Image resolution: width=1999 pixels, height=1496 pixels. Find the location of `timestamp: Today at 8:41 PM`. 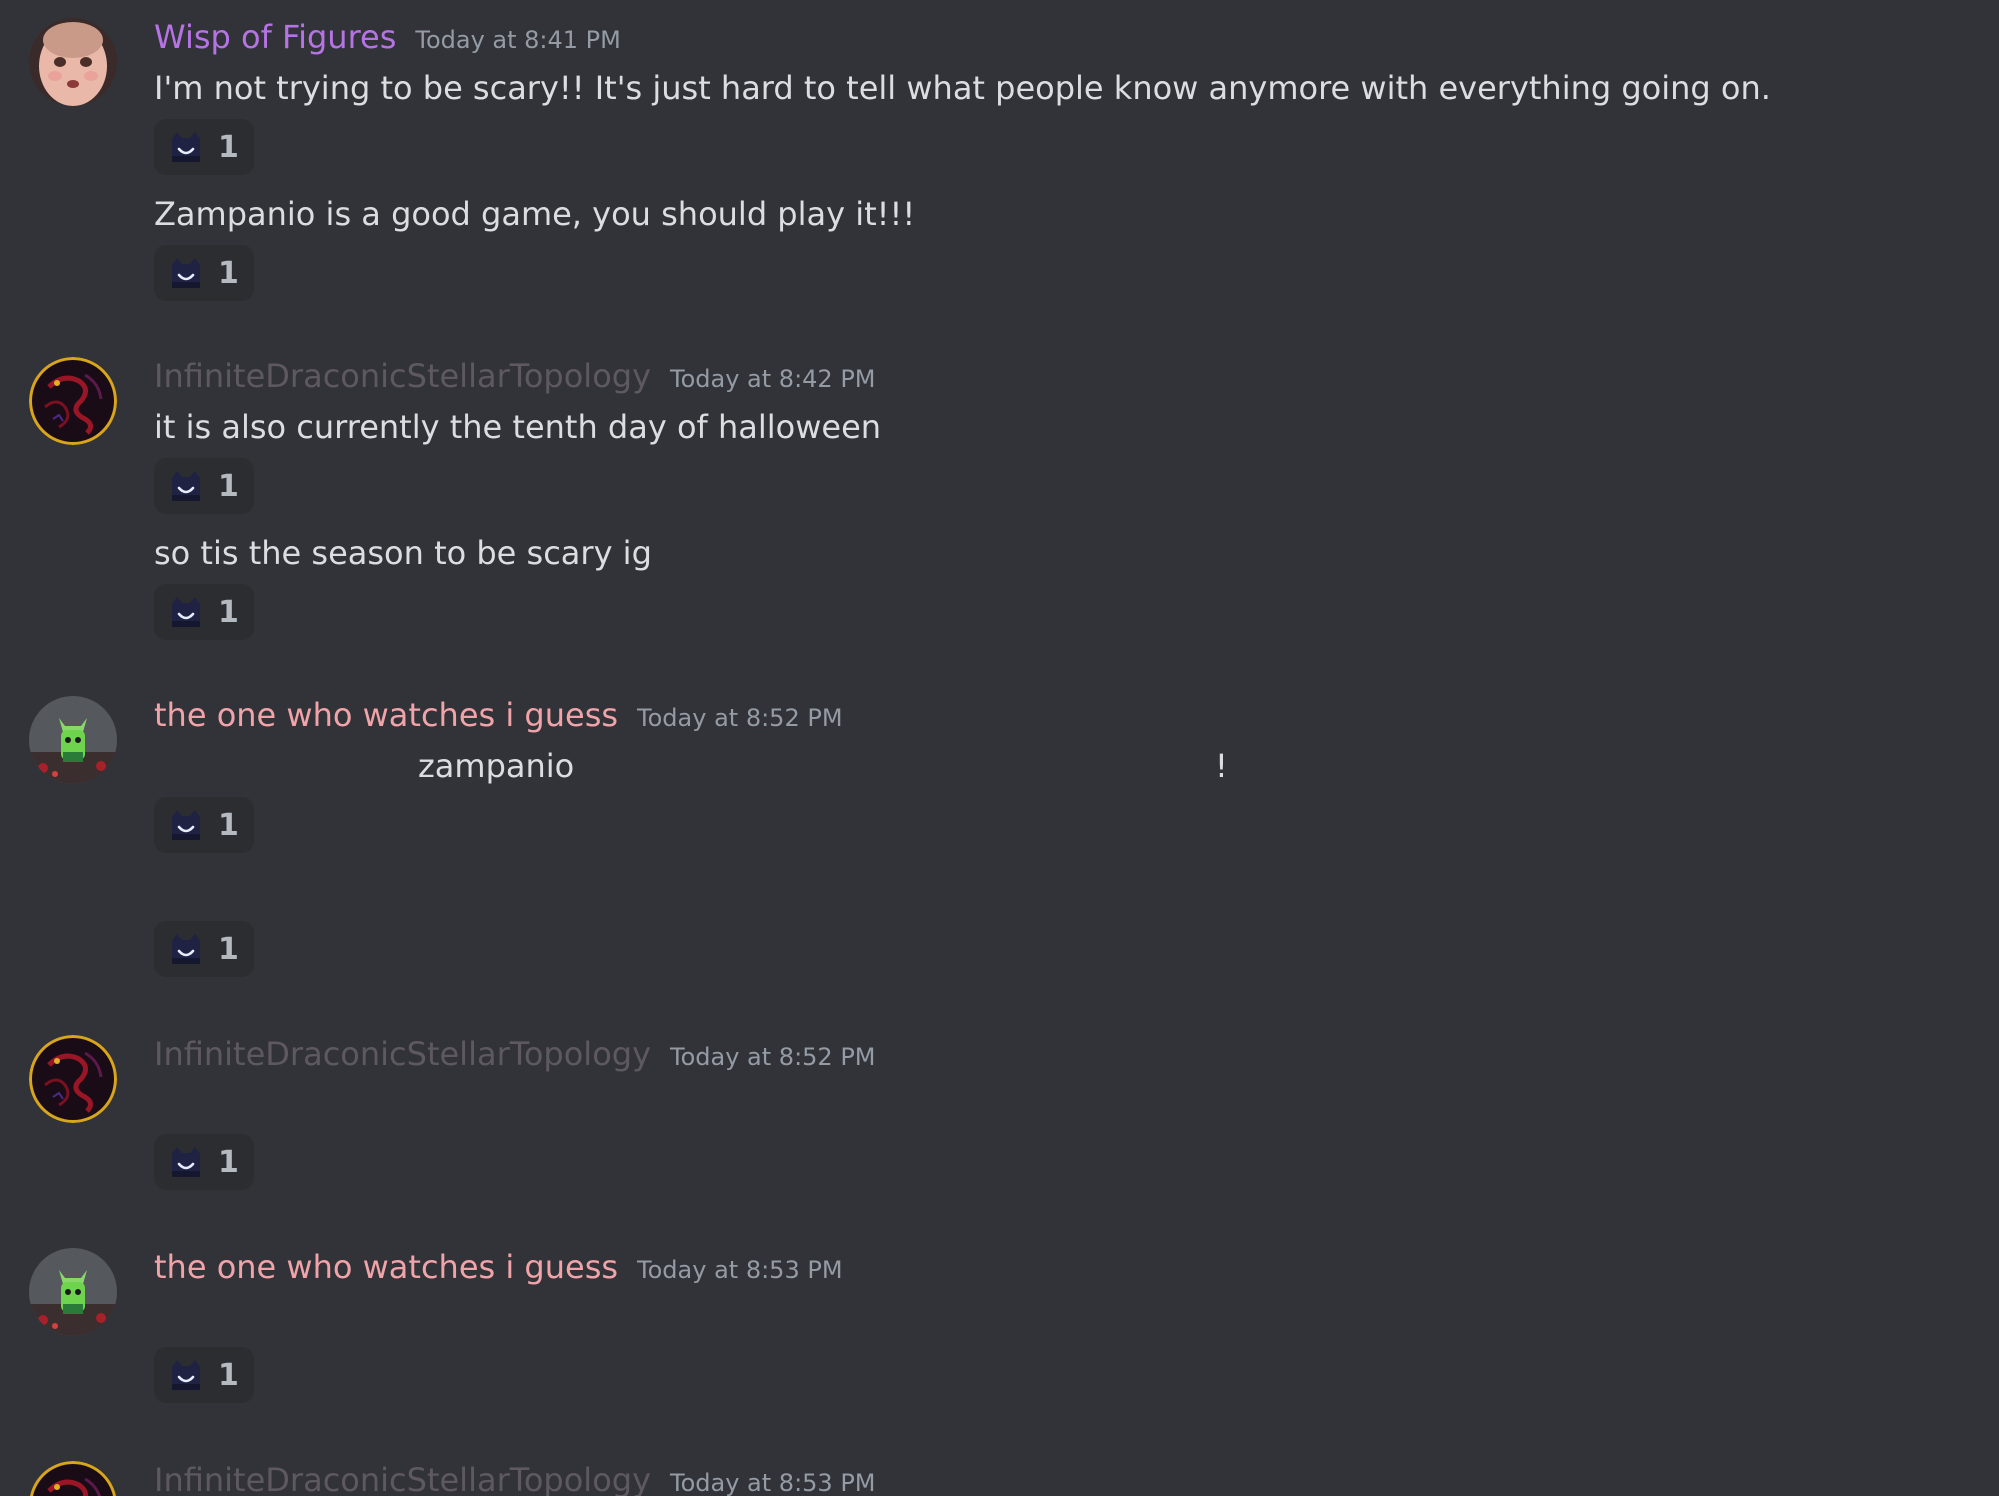

timestamp: Today at 8:41 PM is located at coordinates (518, 40).